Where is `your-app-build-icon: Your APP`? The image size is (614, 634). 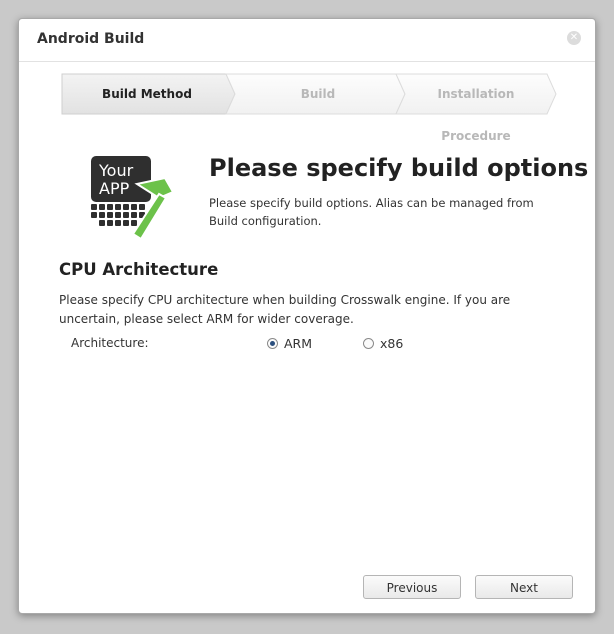
your-app-build-icon: Your APP is located at coordinates (133, 198).